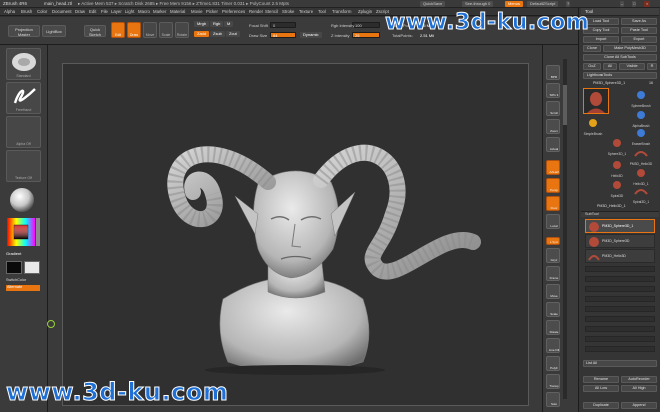  What do you see at coordinates (42, 11) in the screenshot?
I see `menu-color: Color` at bounding box center [42, 11].